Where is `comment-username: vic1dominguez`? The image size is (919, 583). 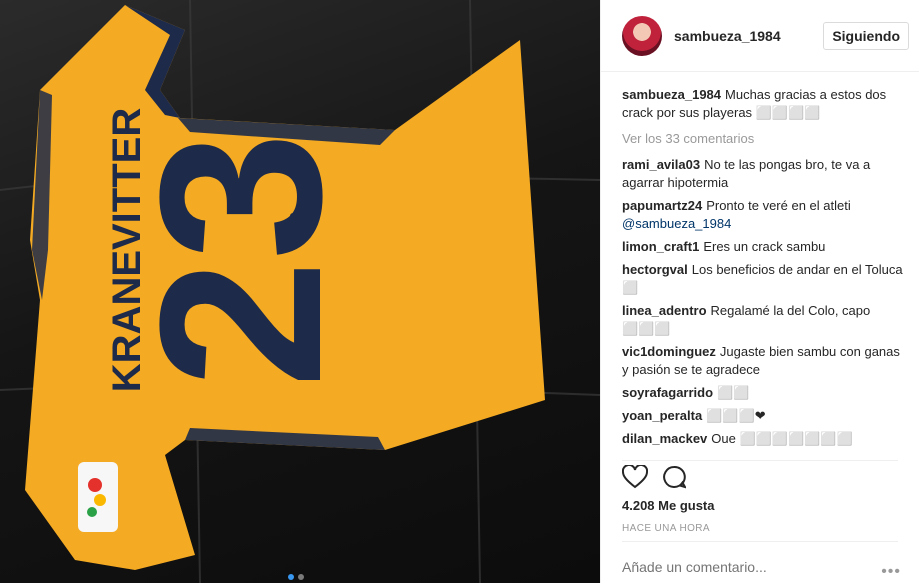 comment-username: vic1dominguez is located at coordinates (669, 351).